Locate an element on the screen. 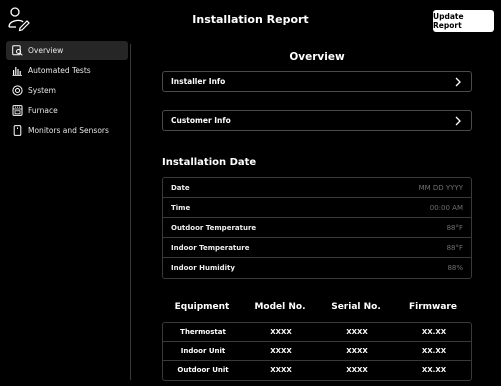 The width and height of the screenshot is (501, 386). section-title-overview: Overview is located at coordinates (317, 57).